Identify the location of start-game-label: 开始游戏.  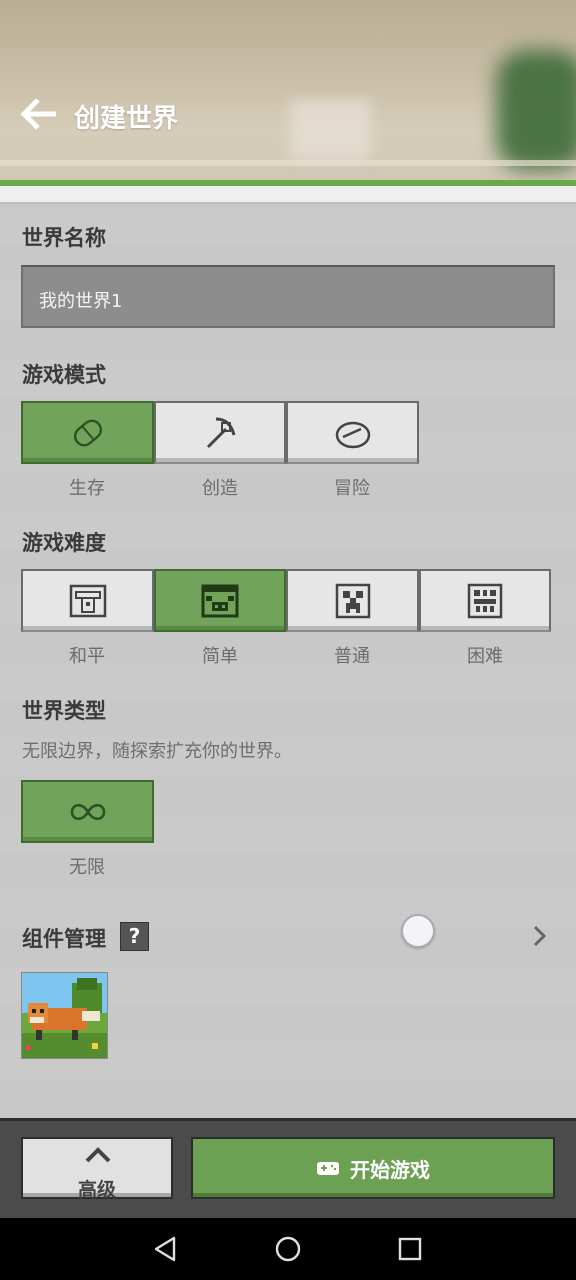
(390, 1169).